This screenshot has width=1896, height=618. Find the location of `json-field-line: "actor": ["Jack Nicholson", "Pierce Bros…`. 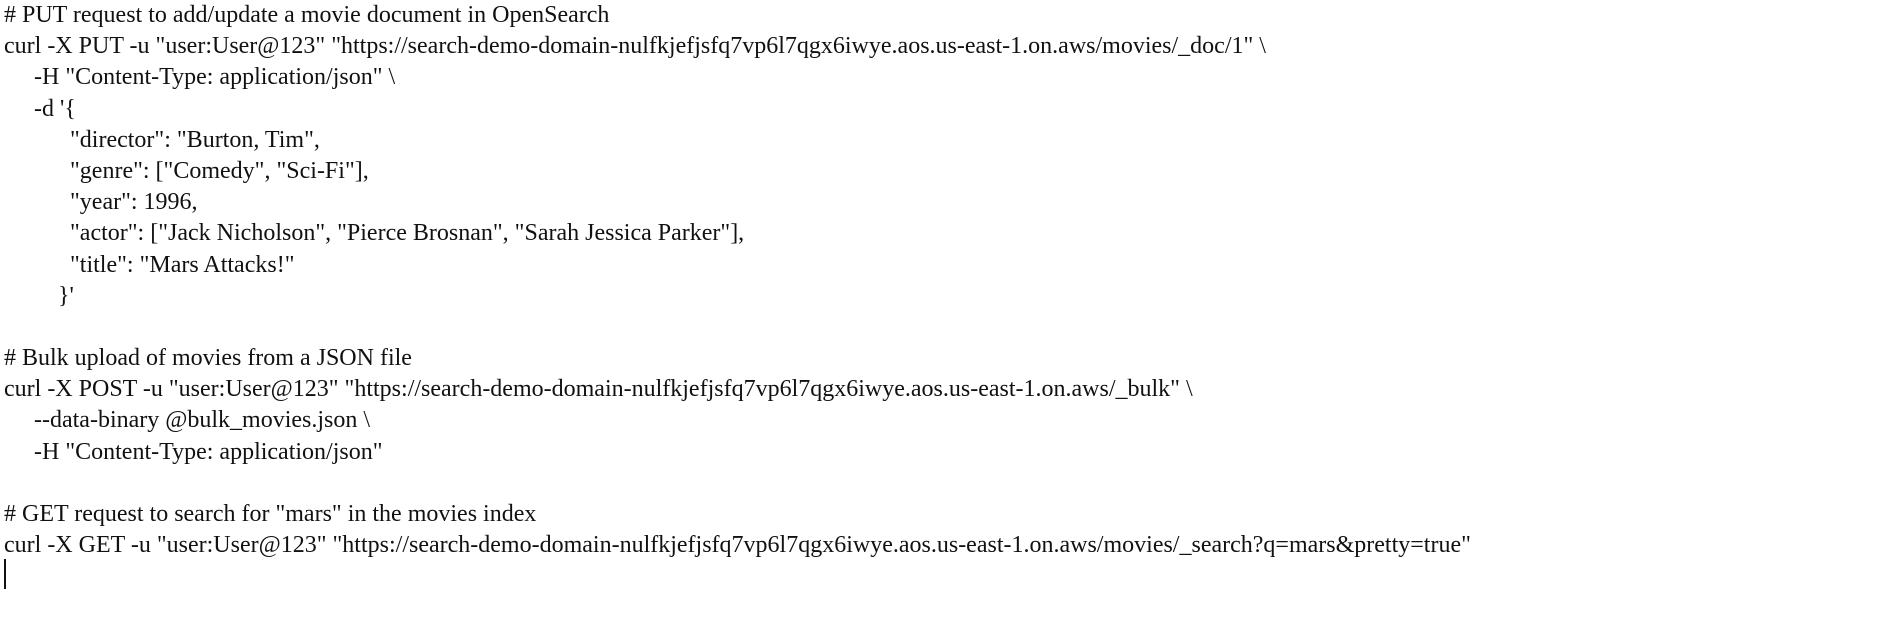

json-field-line: "actor": ["Jack Nicholson", "Pierce Bros… is located at coordinates (407, 233).